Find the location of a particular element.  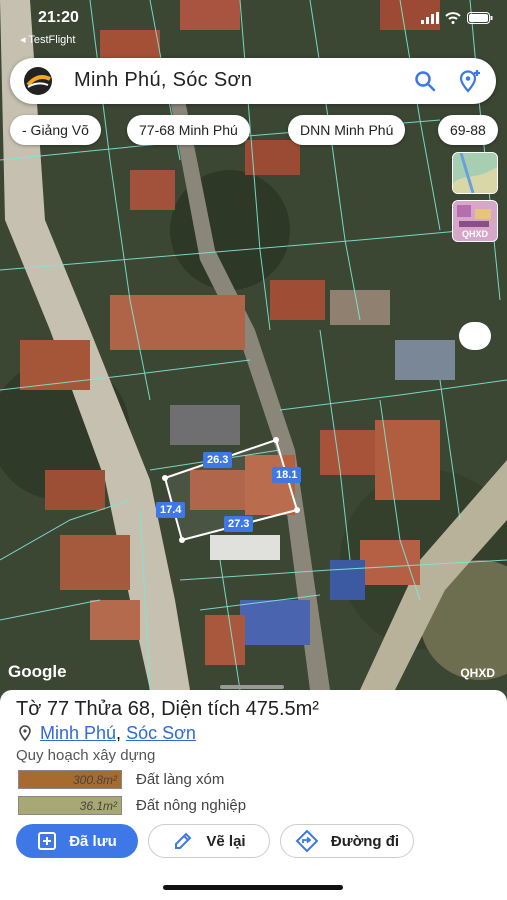

app-logo-icon is located at coordinates (38, 81).